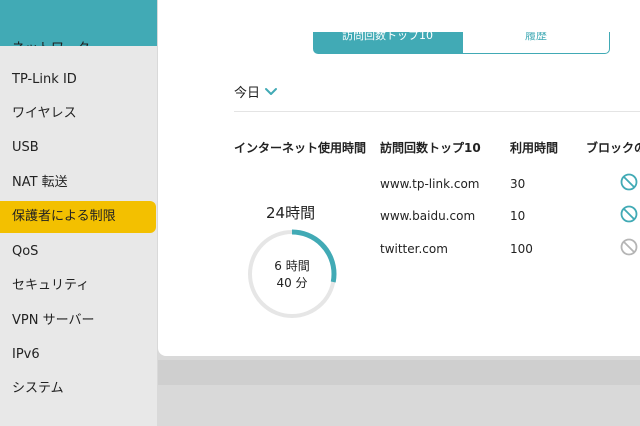  I want to click on sidebar-item-security: セキュリティ, so click(78, 286).